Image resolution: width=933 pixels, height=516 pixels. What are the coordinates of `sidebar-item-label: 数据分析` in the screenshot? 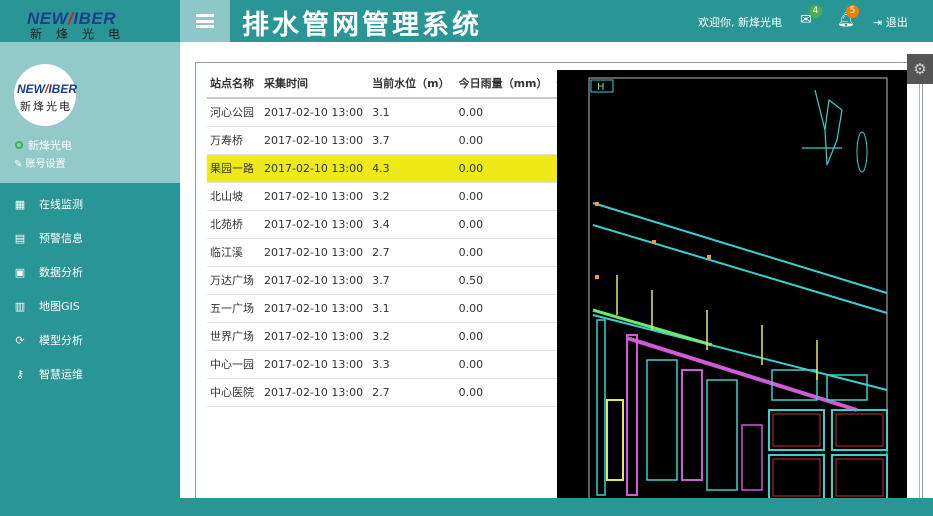 It's located at (61, 272).